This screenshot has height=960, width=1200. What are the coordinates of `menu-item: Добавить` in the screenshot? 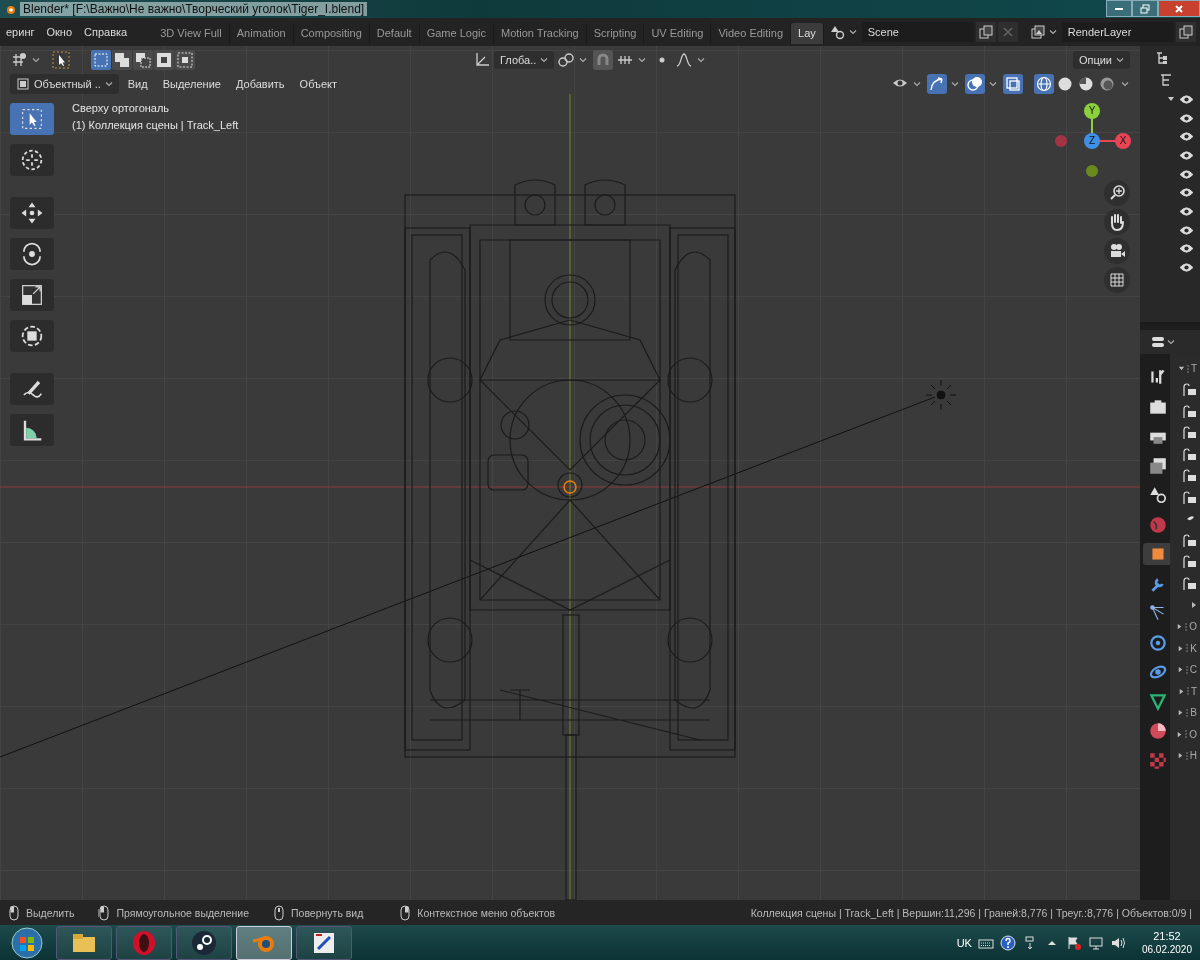 It's located at (260, 84).